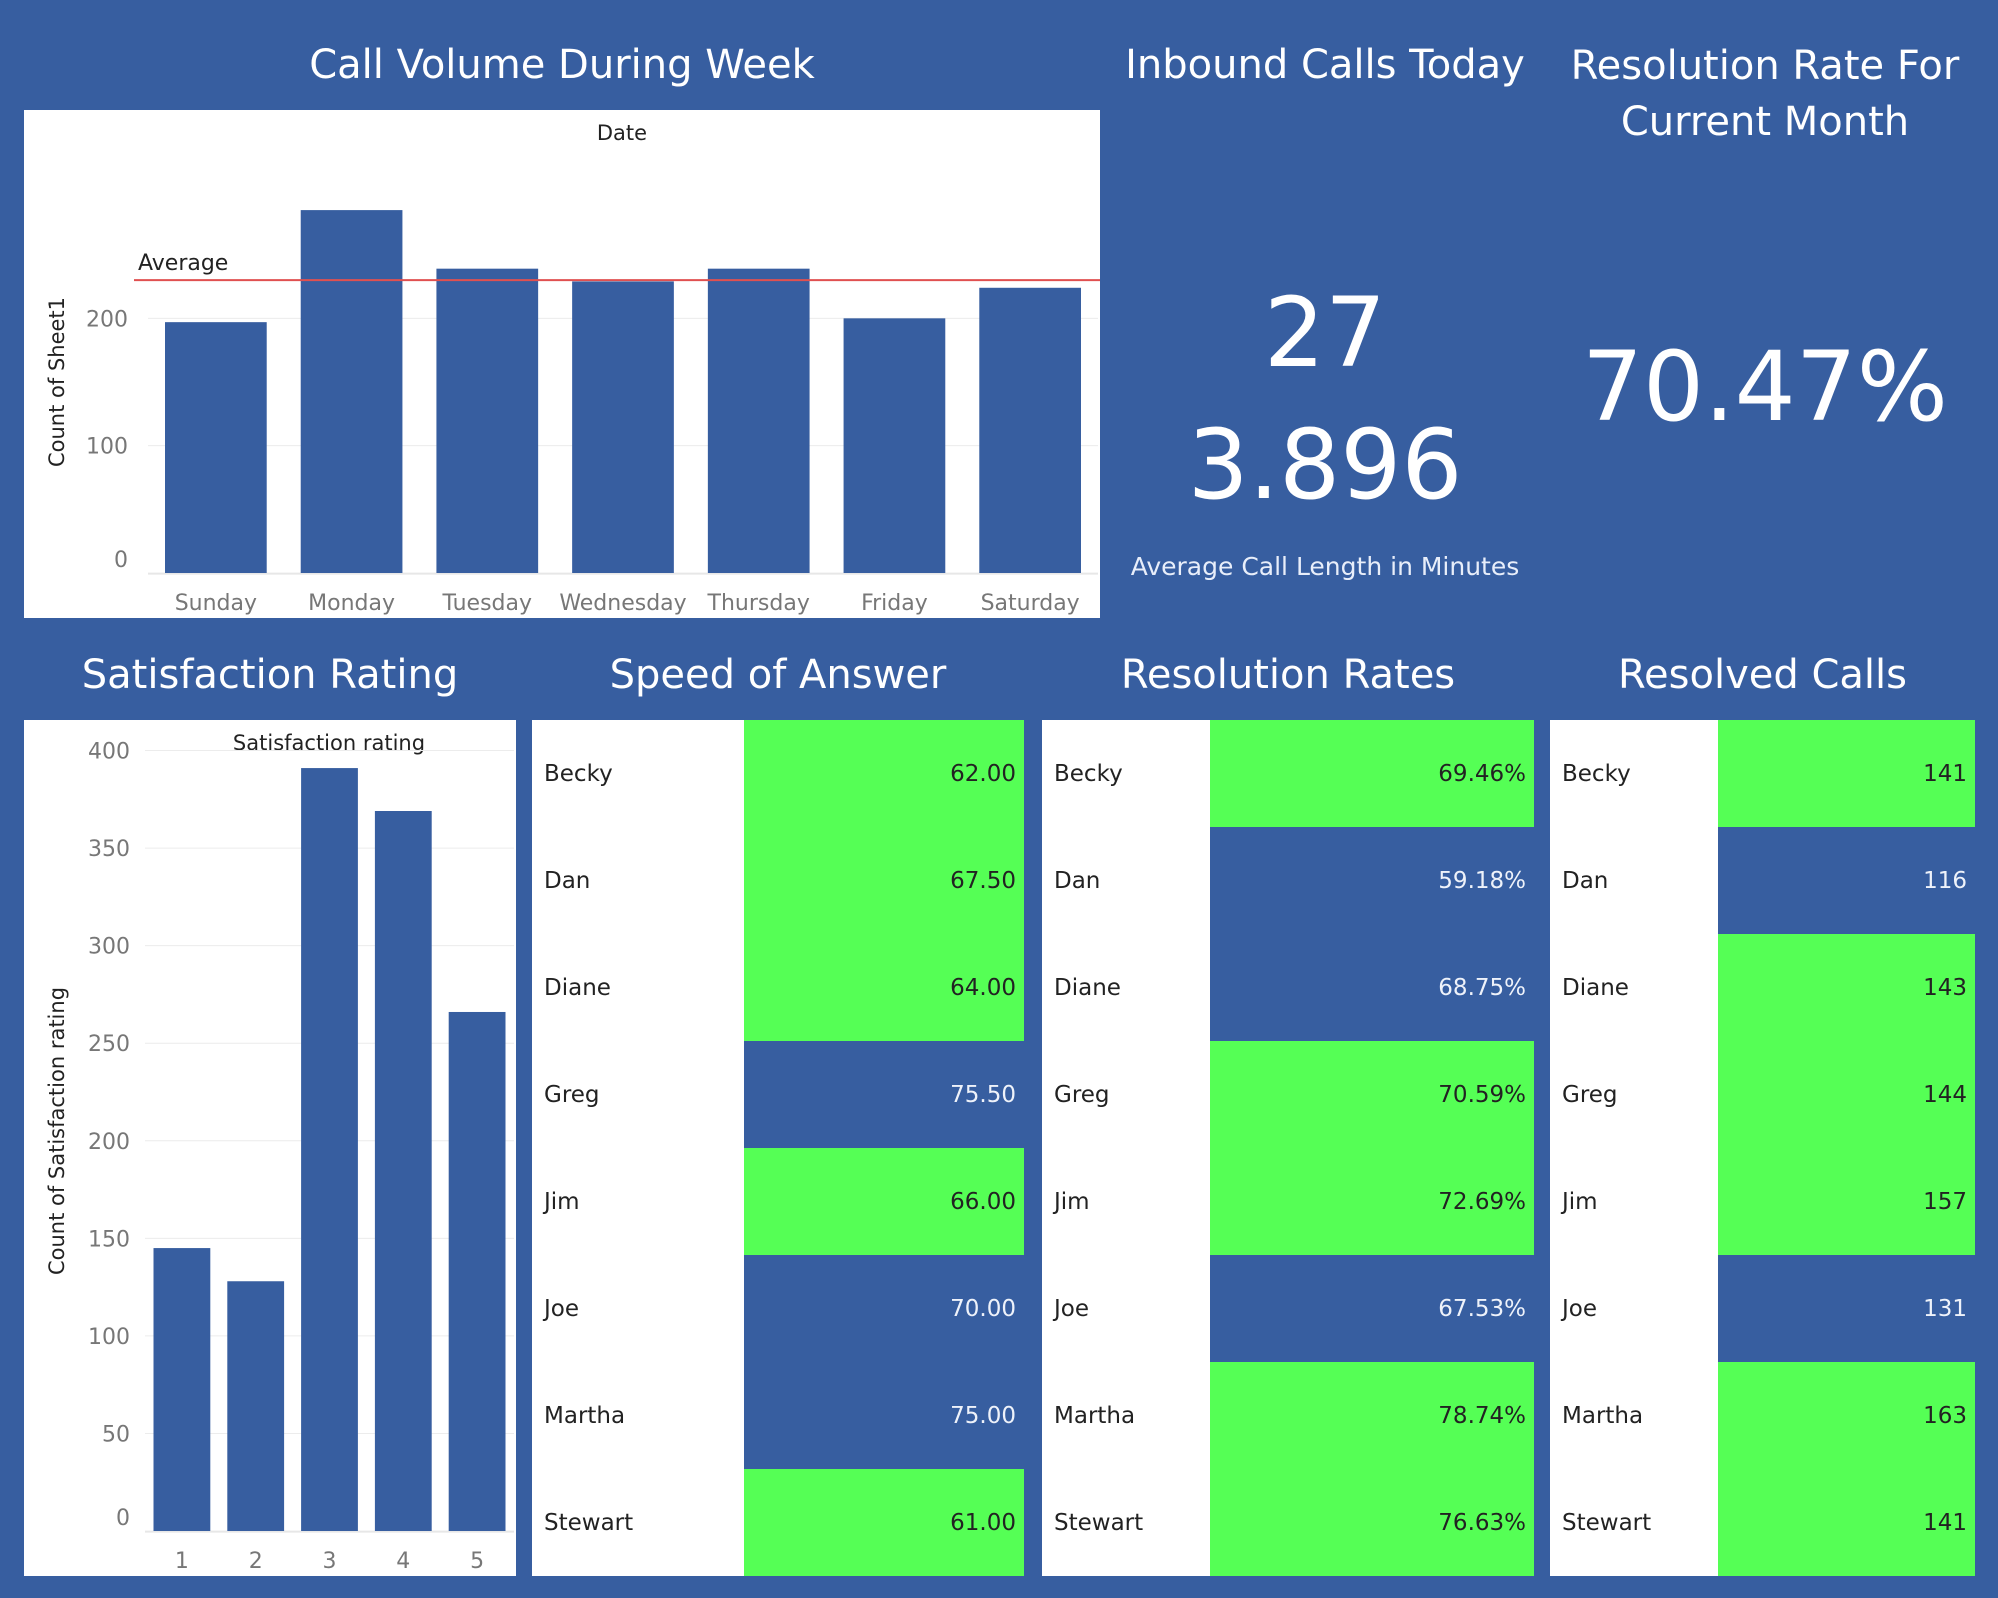 This screenshot has width=1998, height=1598. What do you see at coordinates (57, 1131) in the screenshot?
I see `y-axis-label: Count of Satisfaction rating` at bounding box center [57, 1131].